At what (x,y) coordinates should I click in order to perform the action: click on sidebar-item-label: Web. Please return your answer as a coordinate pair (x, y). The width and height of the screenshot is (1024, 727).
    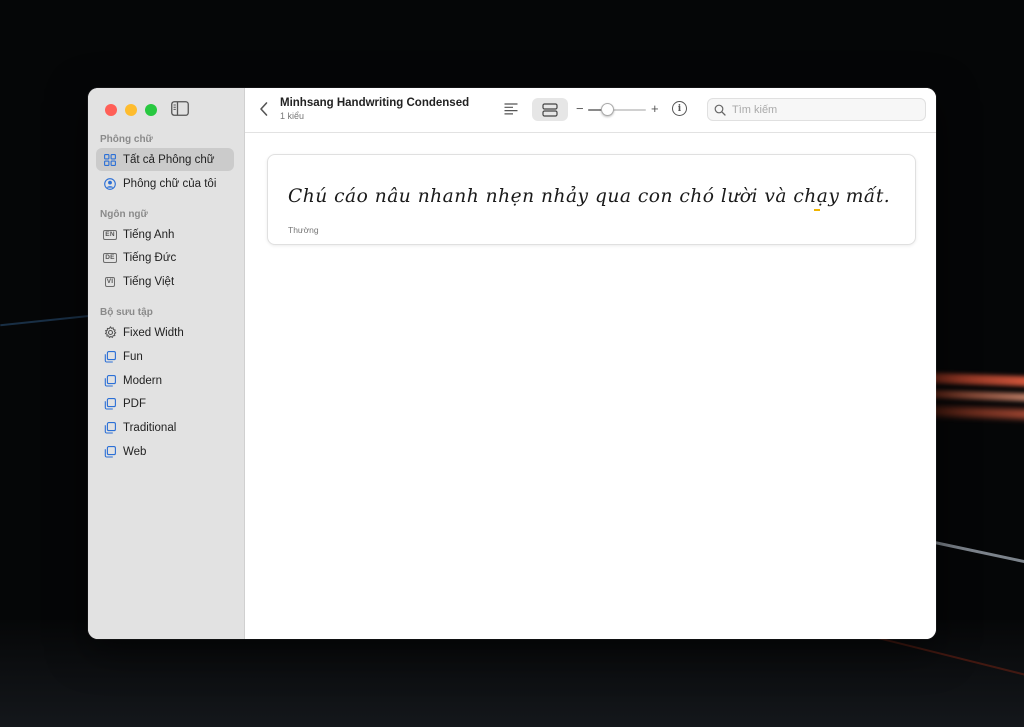
    Looking at the image, I should click on (135, 451).